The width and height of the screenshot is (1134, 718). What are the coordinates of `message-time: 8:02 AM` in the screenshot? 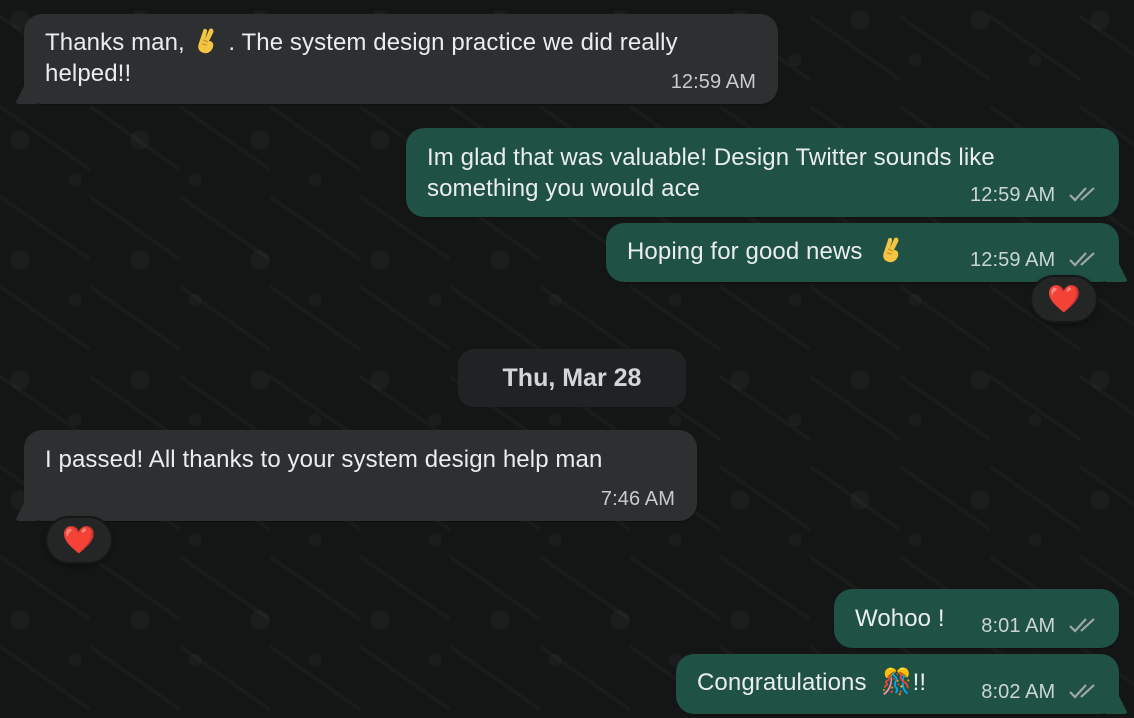 It's located at (1018, 692).